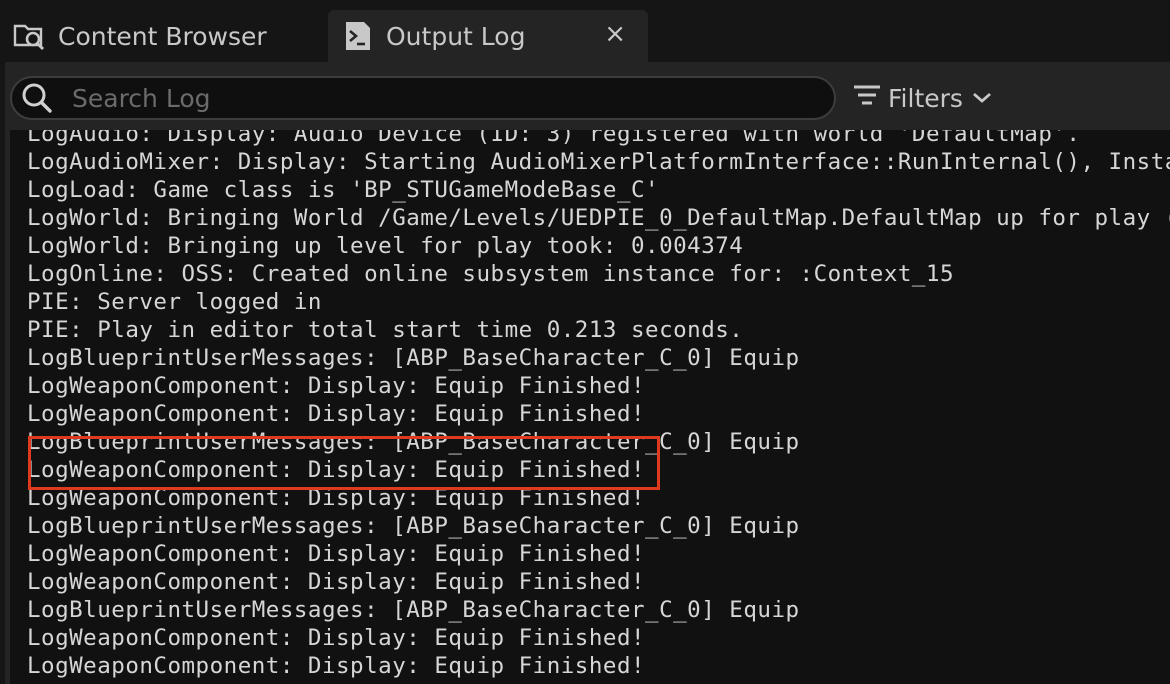 The height and width of the screenshot is (684, 1170). Describe the element at coordinates (979, 98) in the screenshot. I see `chevron-down-icon` at that location.